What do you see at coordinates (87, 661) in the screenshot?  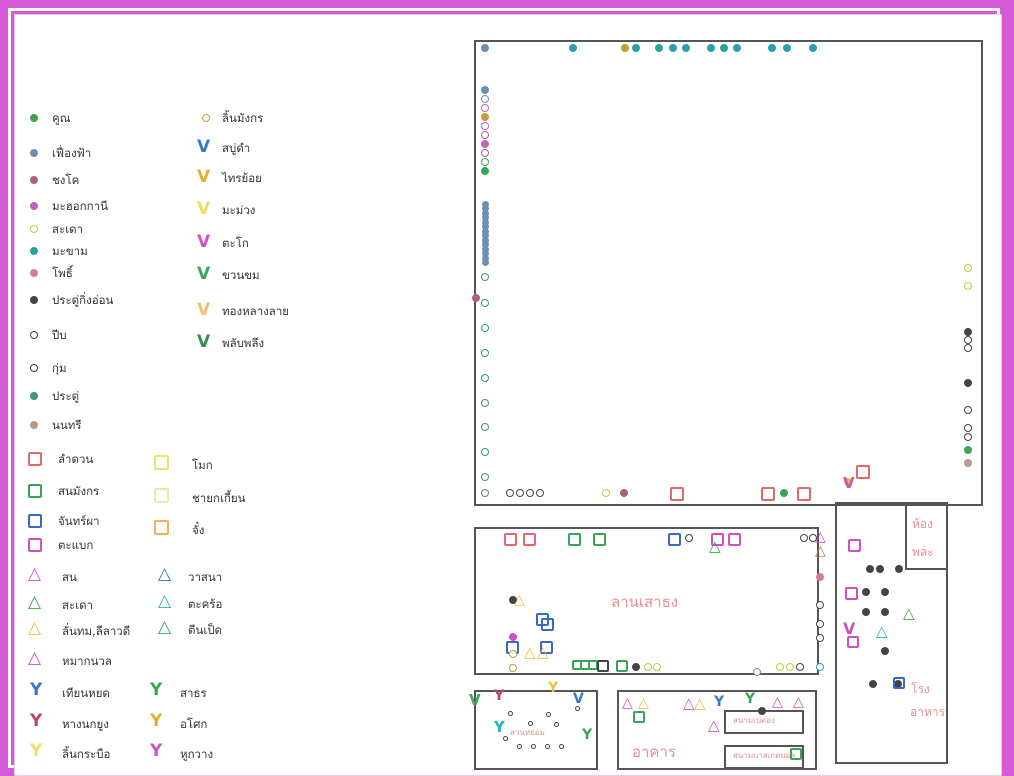 I see `legend-label: หมากนวล` at bounding box center [87, 661].